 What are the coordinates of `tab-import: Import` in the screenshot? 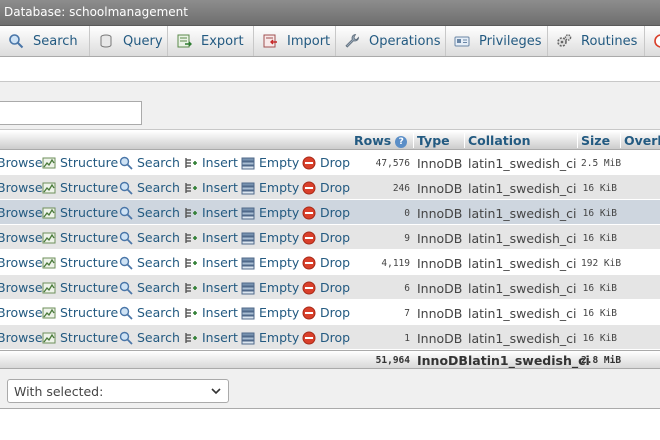 It's located at (295, 41).